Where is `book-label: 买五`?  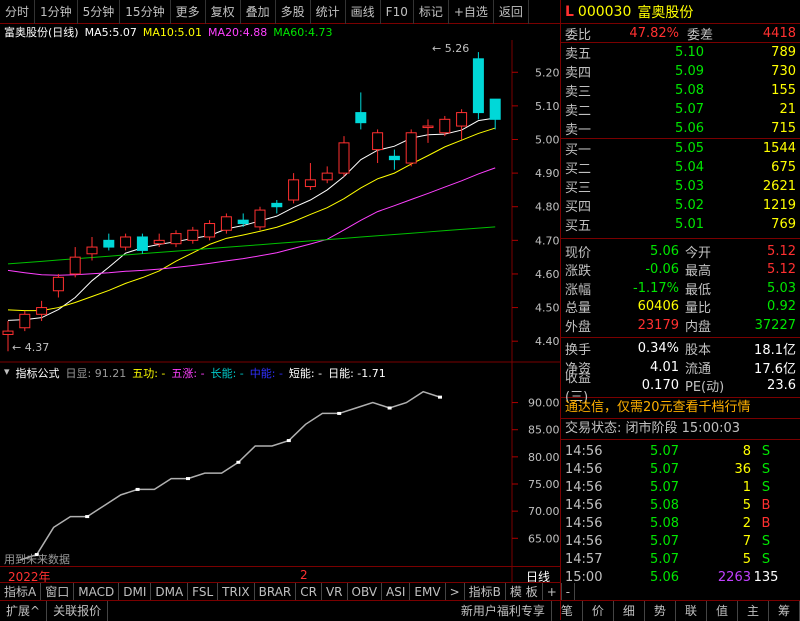 book-label: 买五 is located at coordinates (578, 226).